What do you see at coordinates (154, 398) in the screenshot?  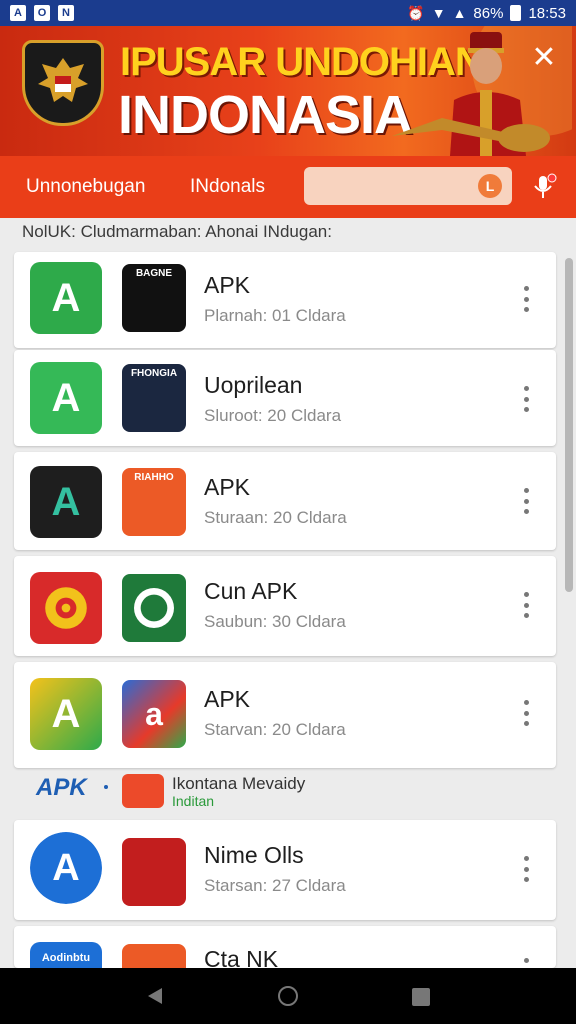 I see `app-icon-secondary: FHONGIA` at bounding box center [154, 398].